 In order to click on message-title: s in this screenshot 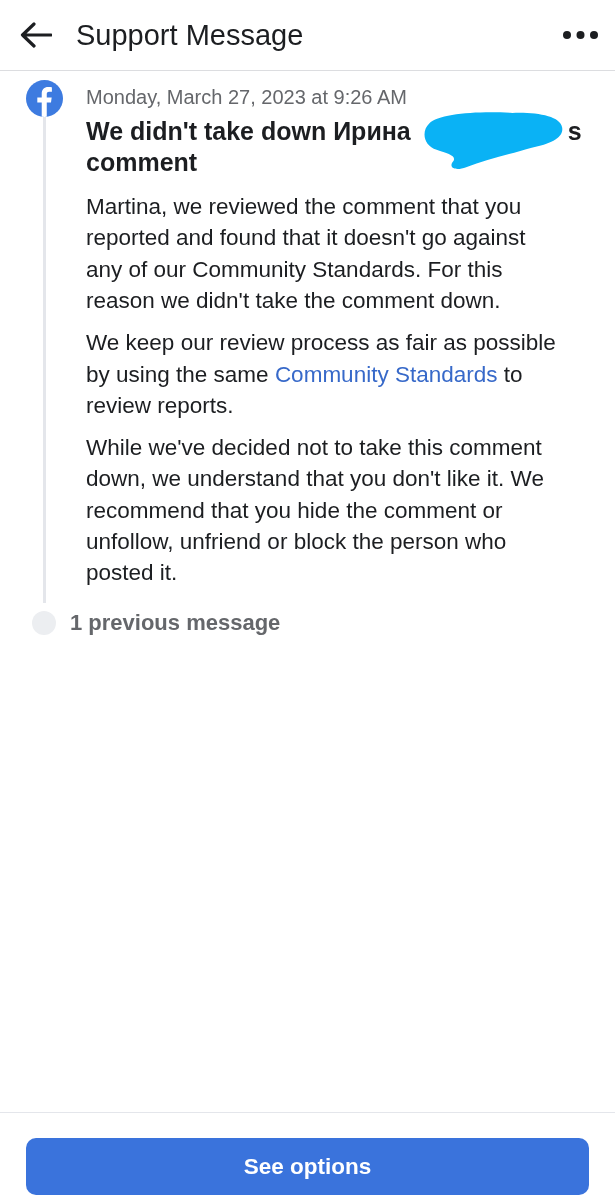, I will do `click(574, 131)`.